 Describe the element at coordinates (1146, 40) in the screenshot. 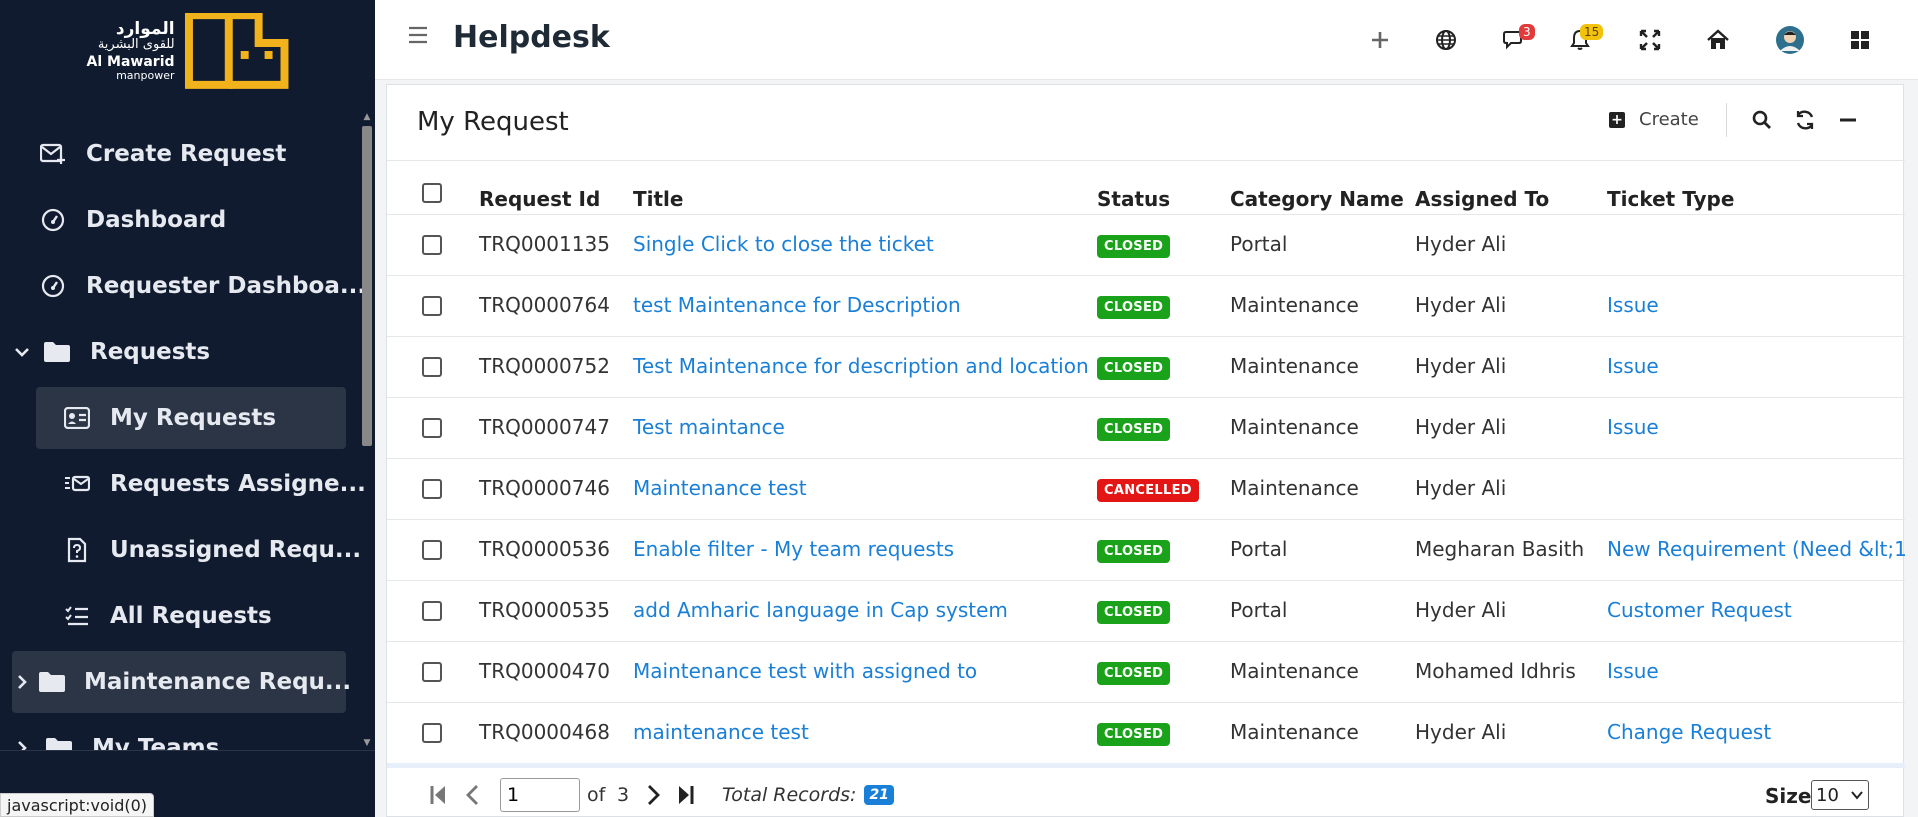

I see `top-header: Helpdesk 3 15` at that location.